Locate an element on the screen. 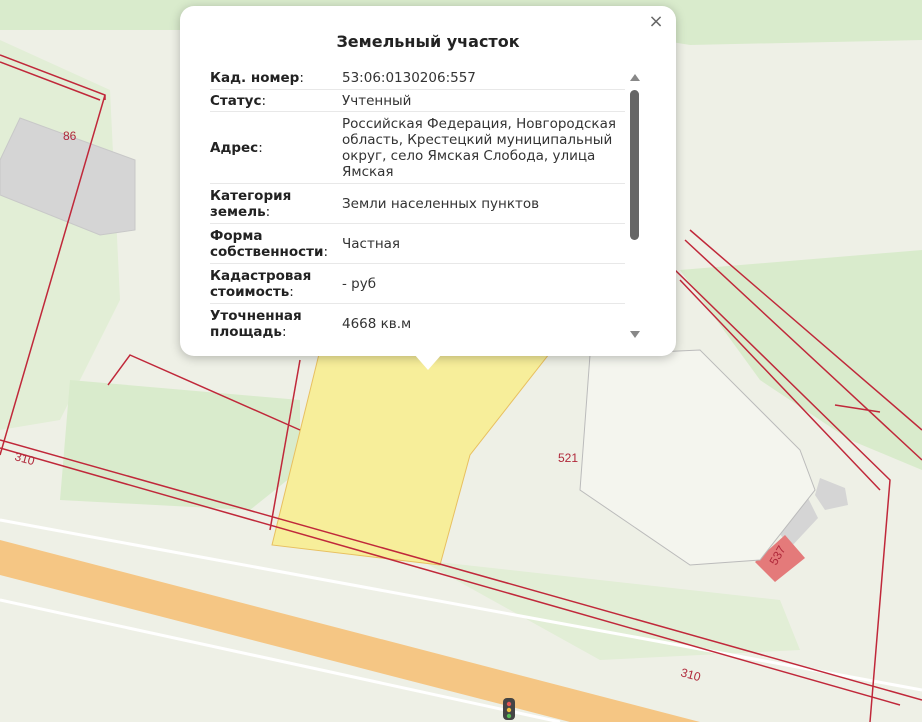 Image resolution: width=922 pixels, height=722 pixels. property-value: 53:06:0130206:557 is located at coordinates (409, 77).